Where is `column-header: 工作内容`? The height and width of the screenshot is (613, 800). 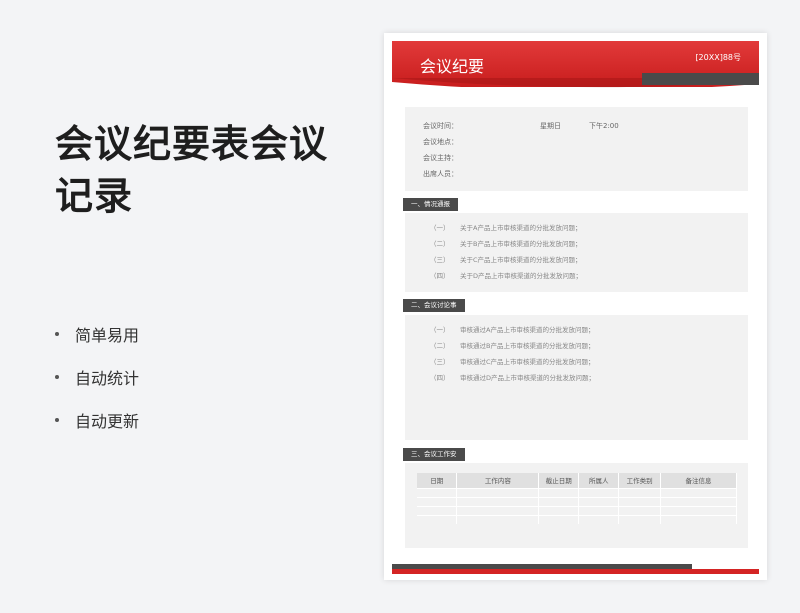
column-header: 工作内容 is located at coordinates (498, 480).